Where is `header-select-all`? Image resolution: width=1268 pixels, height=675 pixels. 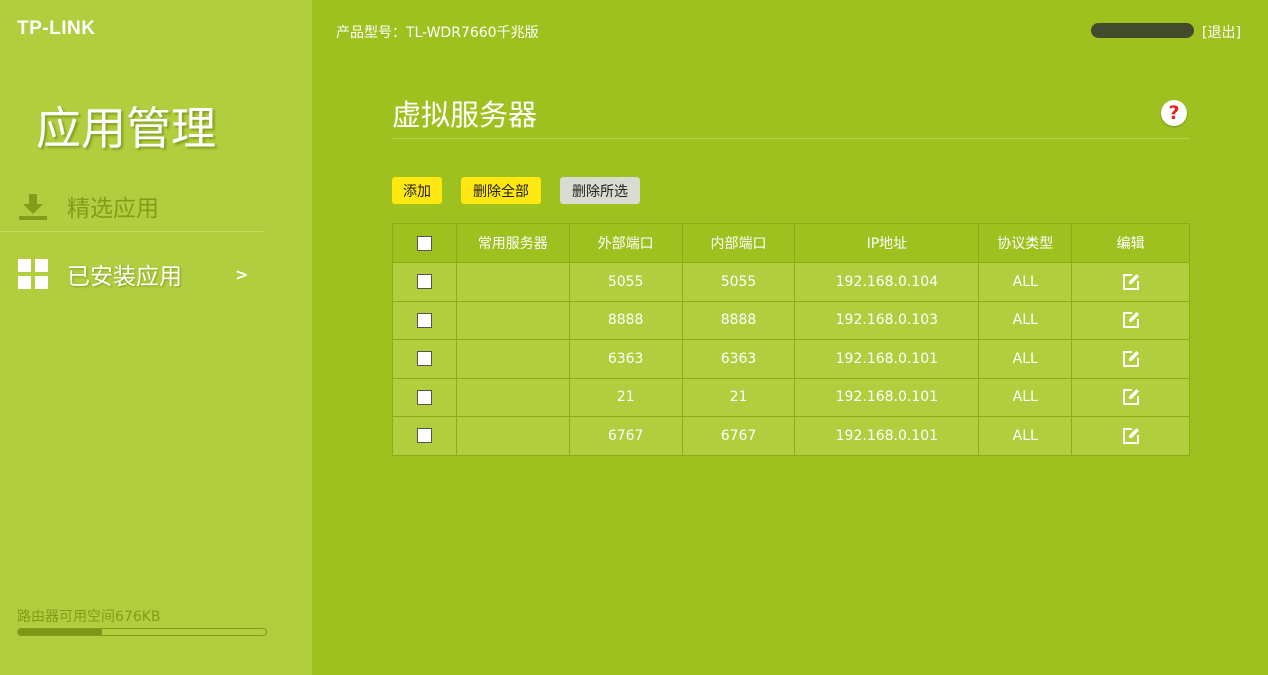
header-select-all is located at coordinates (424, 243).